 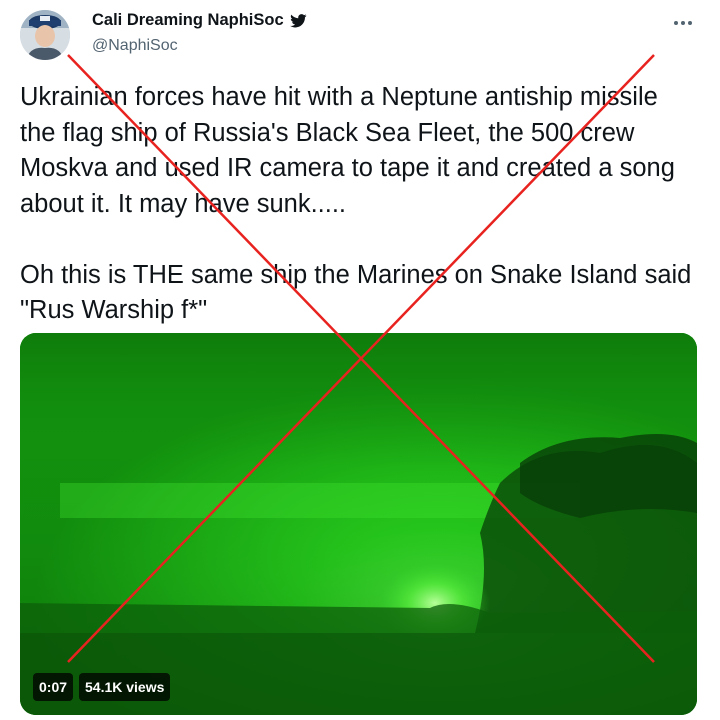 What do you see at coordinates (53, 687) in the screenshot?
I see `video-duration-badge: 0:07` at bounding box center [53, 687].